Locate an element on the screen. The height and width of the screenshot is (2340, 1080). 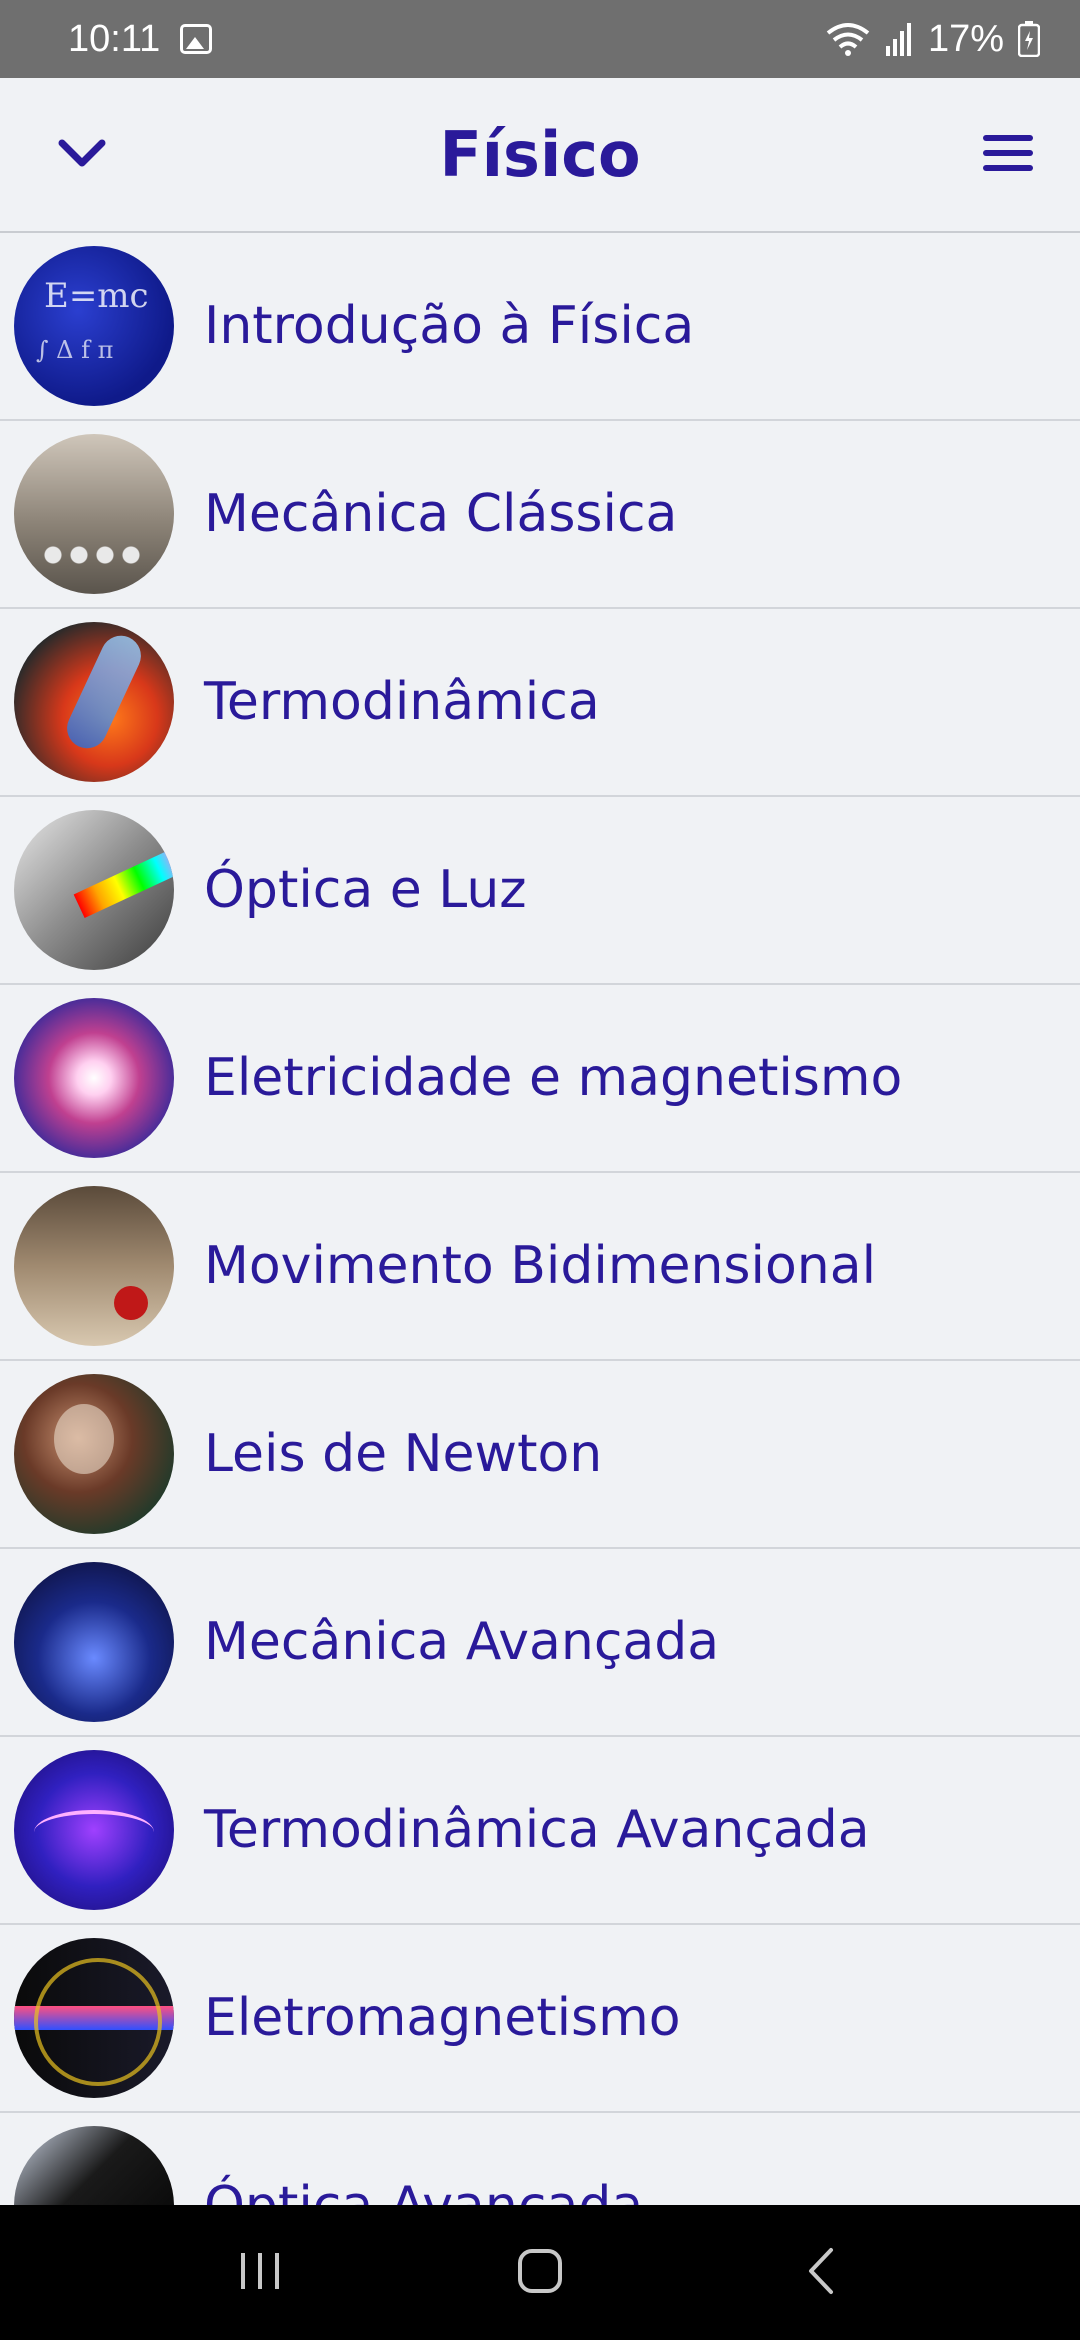
battery-icon is located at coordinates (1029, 39).